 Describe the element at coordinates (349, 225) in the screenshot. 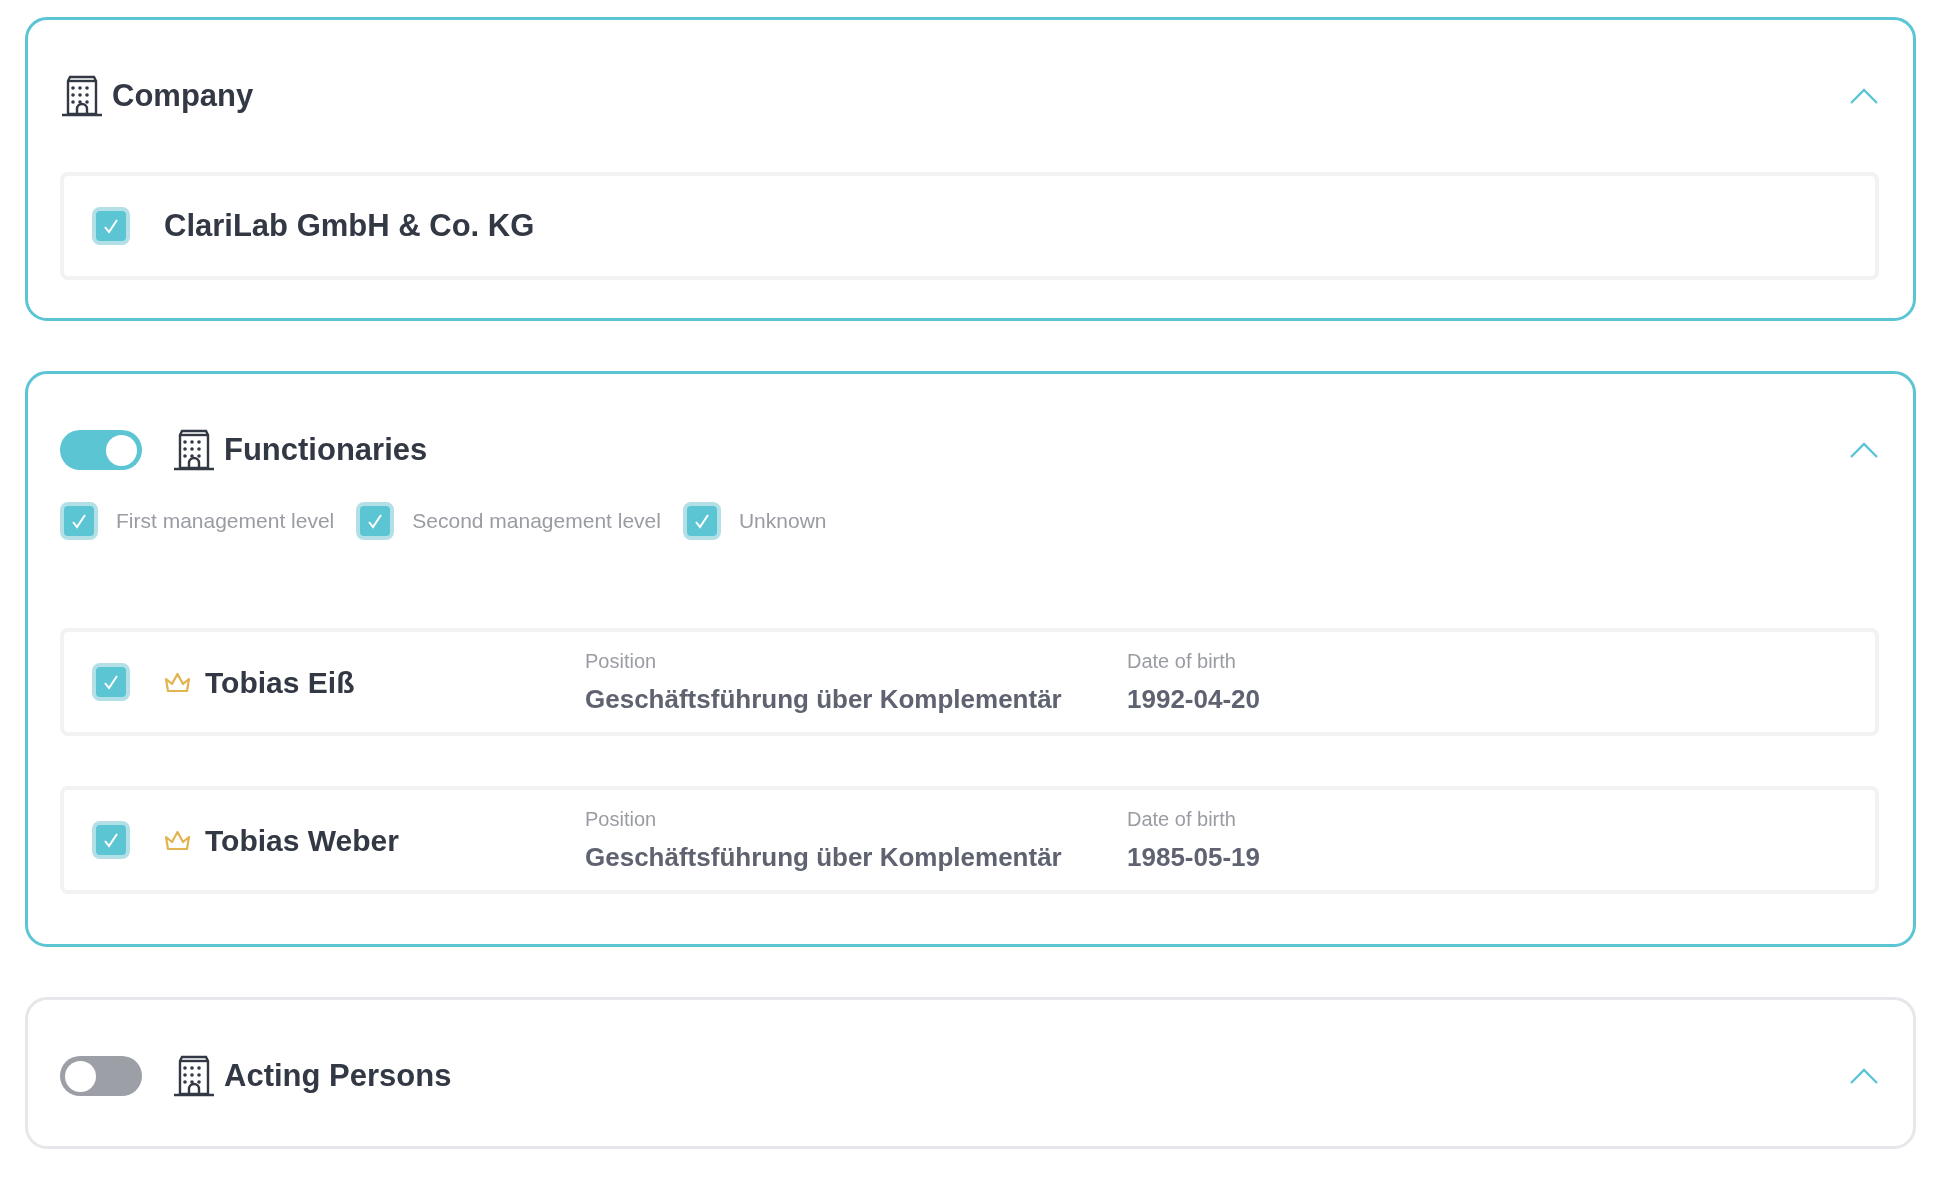

I see `company-name: ClariLab GmbH & Co. KG` at that location.